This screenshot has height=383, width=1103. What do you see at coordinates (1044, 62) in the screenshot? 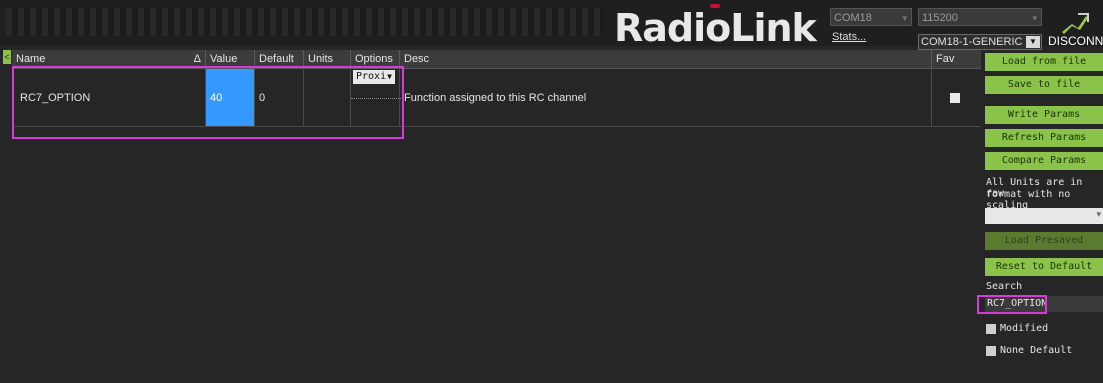
I see `load-from-file-button: Load from file` at bounding box center [1044, 62].